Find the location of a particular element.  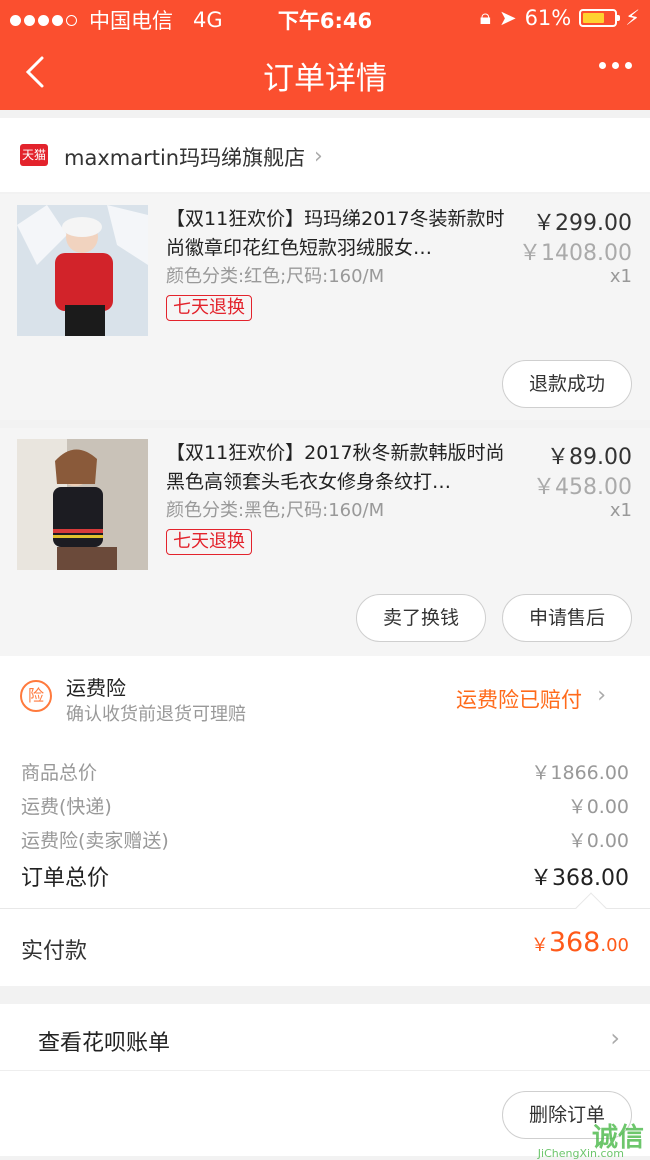

page-title: 订单详情 is located at coordinates (325, 79).